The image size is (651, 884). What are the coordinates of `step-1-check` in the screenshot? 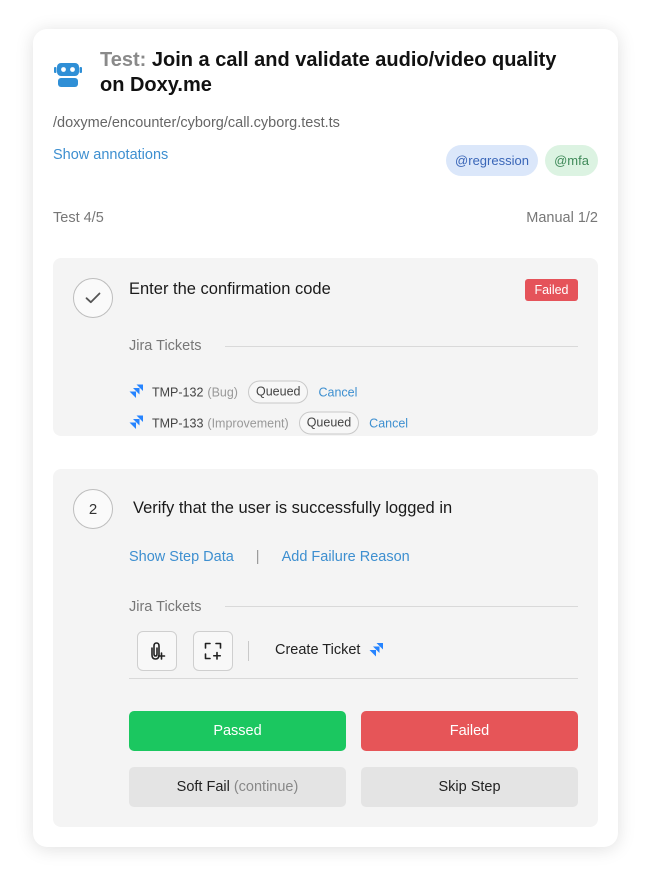 It's located at (93, 298).